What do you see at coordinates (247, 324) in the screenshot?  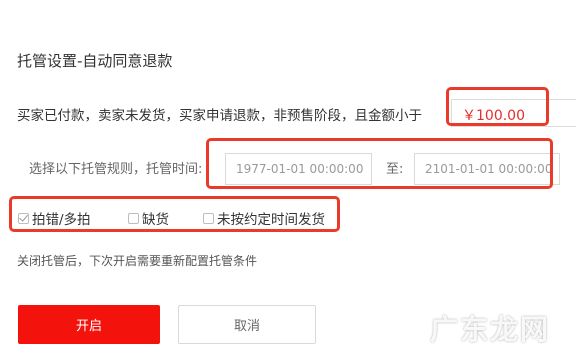 I see `cancel-button: 取消` at bounding box center [247, 324].